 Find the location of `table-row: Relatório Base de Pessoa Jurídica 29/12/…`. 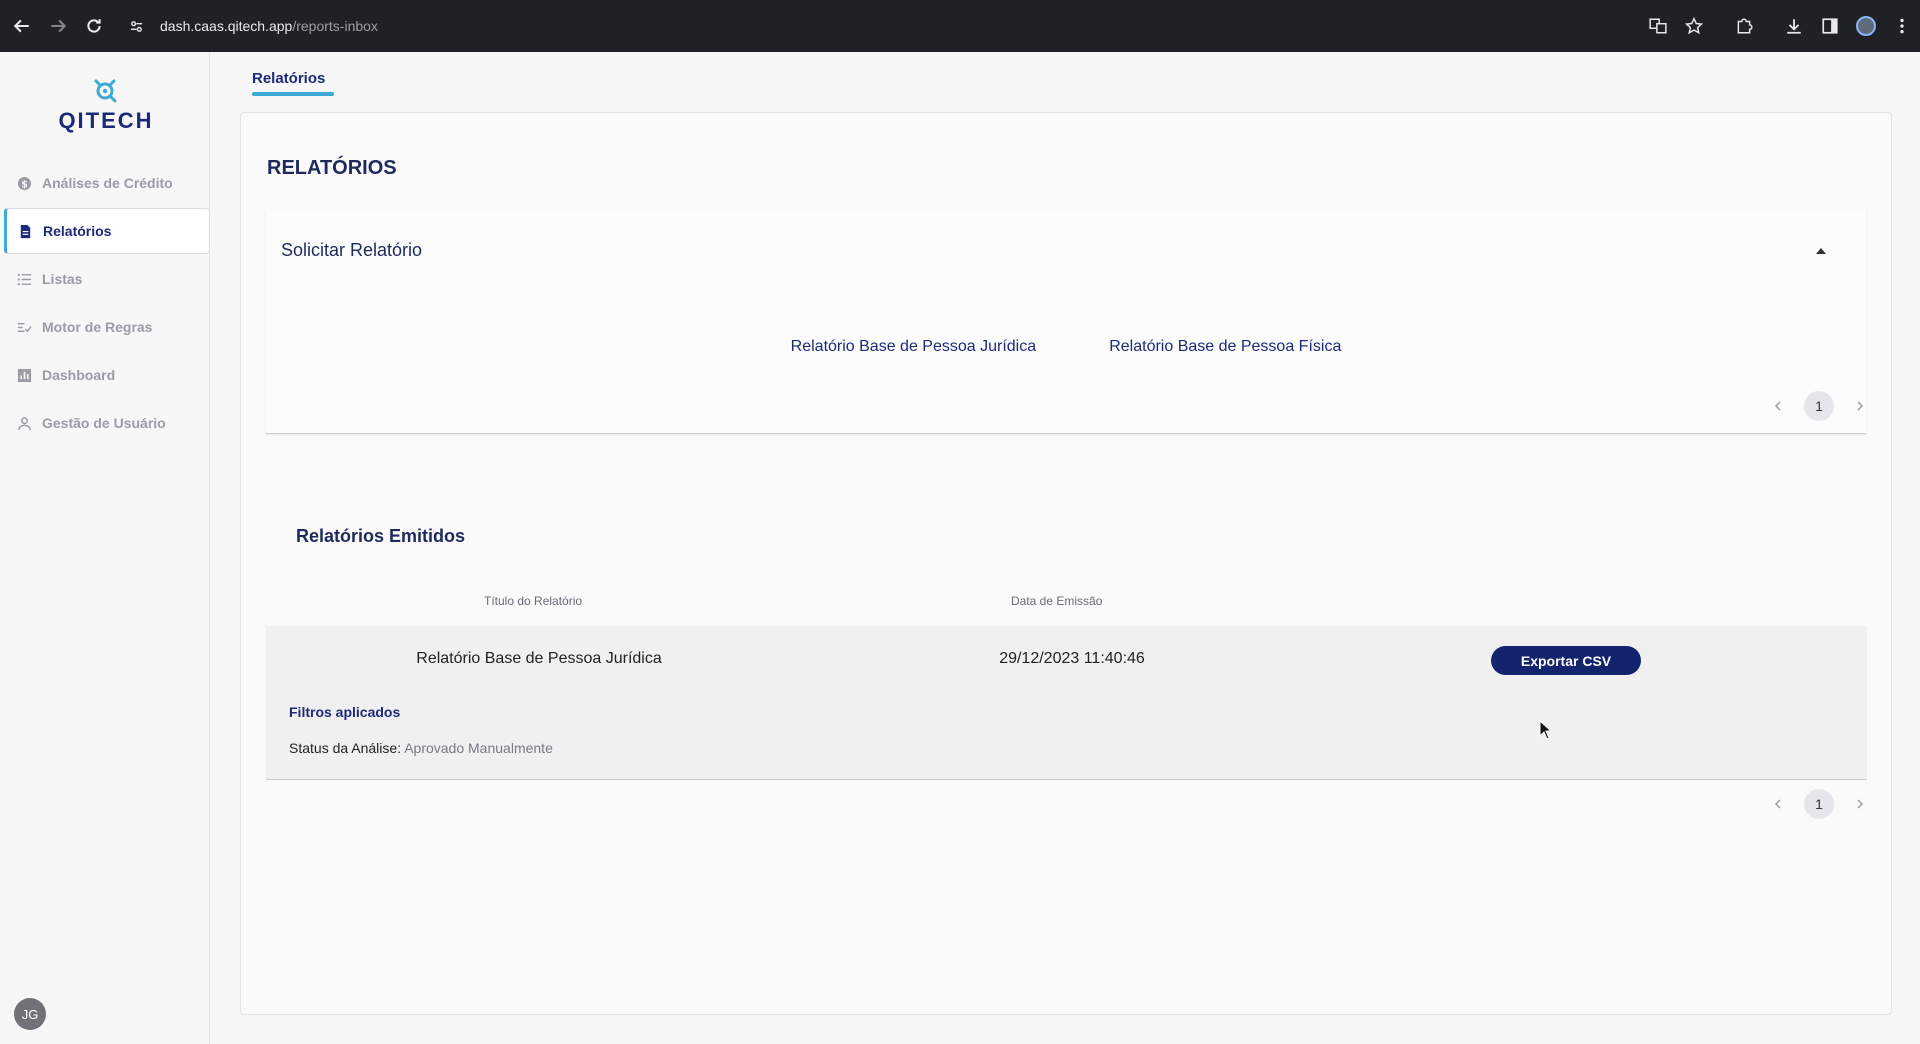

table-row: Relatório Base de Pessoa Jurídica 29/12/… is located at coordinates (1066, 703).